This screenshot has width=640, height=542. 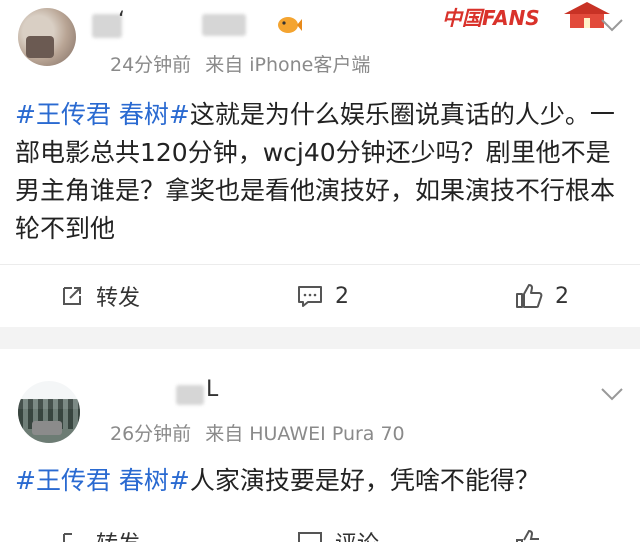 What do you see at coordinates (357, 534) in the screenshot?
I see `comment-label: 评论` at bounding box center [357, 534].